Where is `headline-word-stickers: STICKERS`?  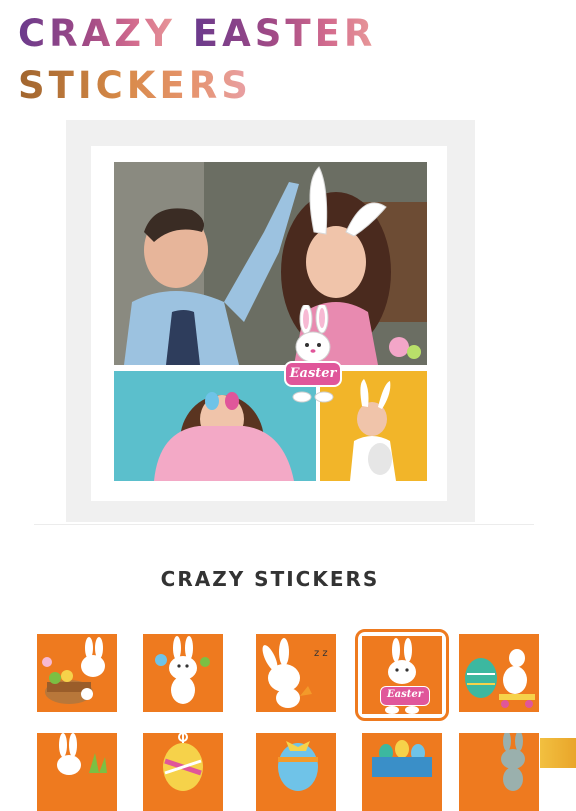 headline-word-stickers: STICKERS is located at coordinates (135, 85).